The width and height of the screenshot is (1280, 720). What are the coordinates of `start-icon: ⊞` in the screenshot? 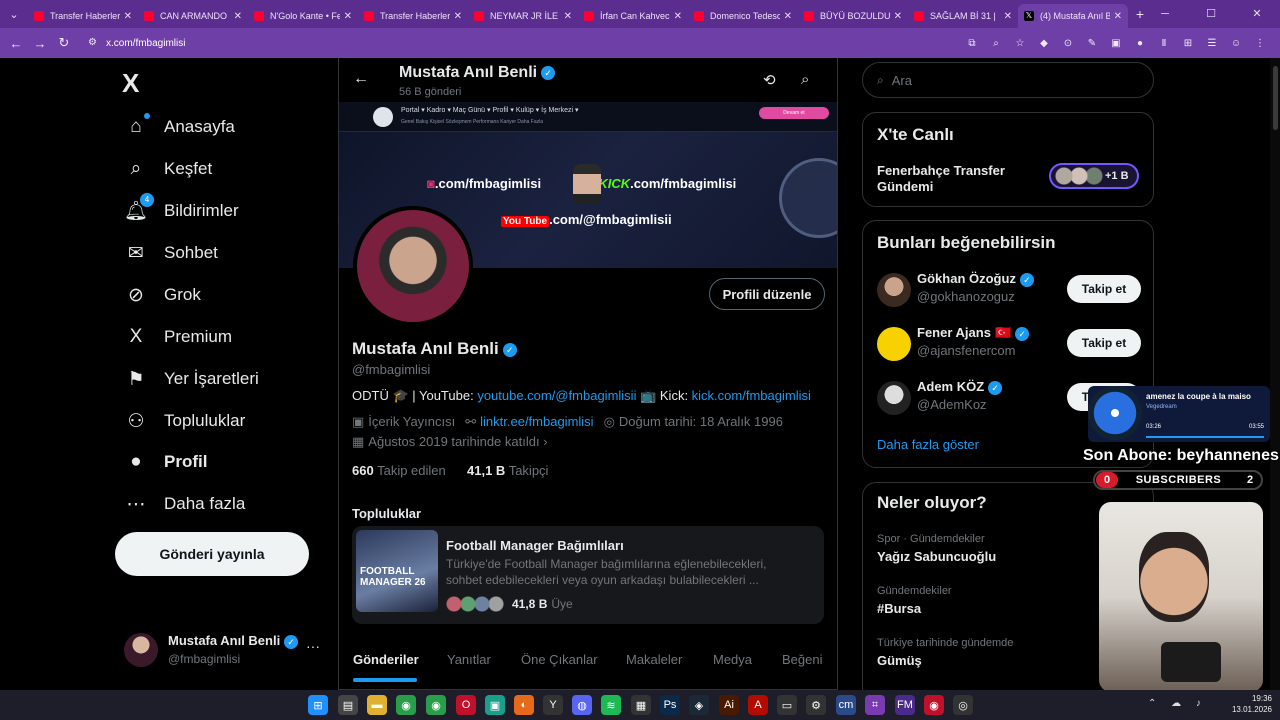 It's located at (318, 705).